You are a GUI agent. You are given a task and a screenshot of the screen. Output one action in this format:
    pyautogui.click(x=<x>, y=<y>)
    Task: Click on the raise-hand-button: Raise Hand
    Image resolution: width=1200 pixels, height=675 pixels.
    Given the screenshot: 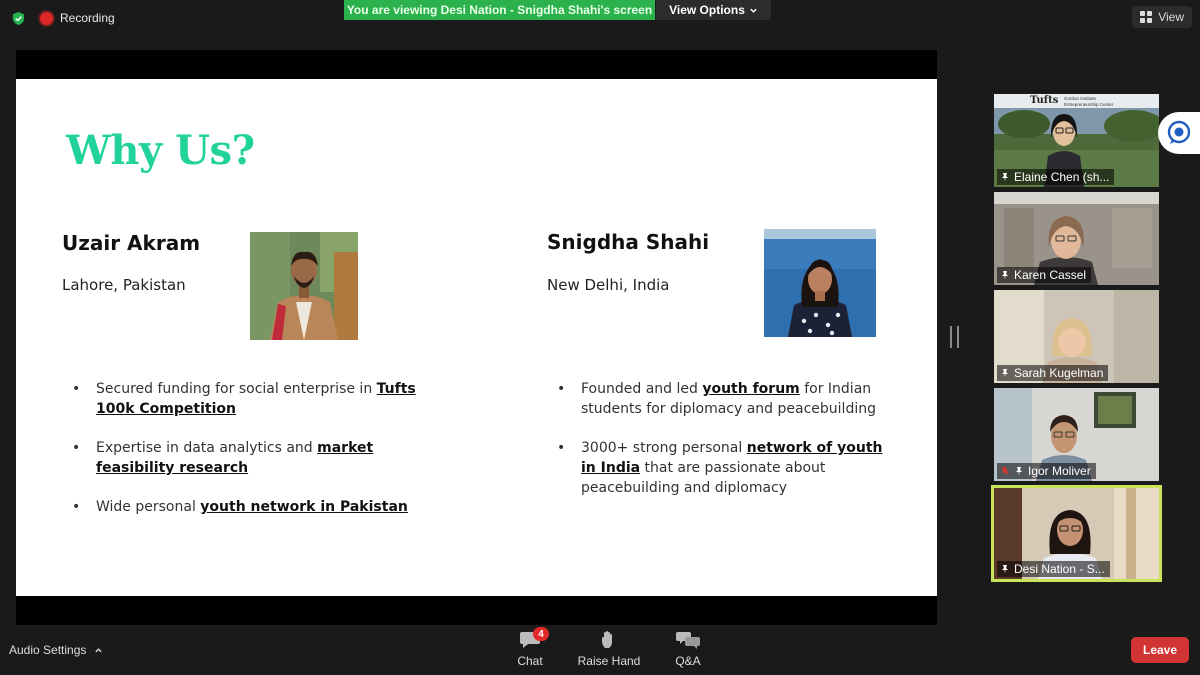 What is the action you would take?
    pyautogui.click(x=609, y=649)
    